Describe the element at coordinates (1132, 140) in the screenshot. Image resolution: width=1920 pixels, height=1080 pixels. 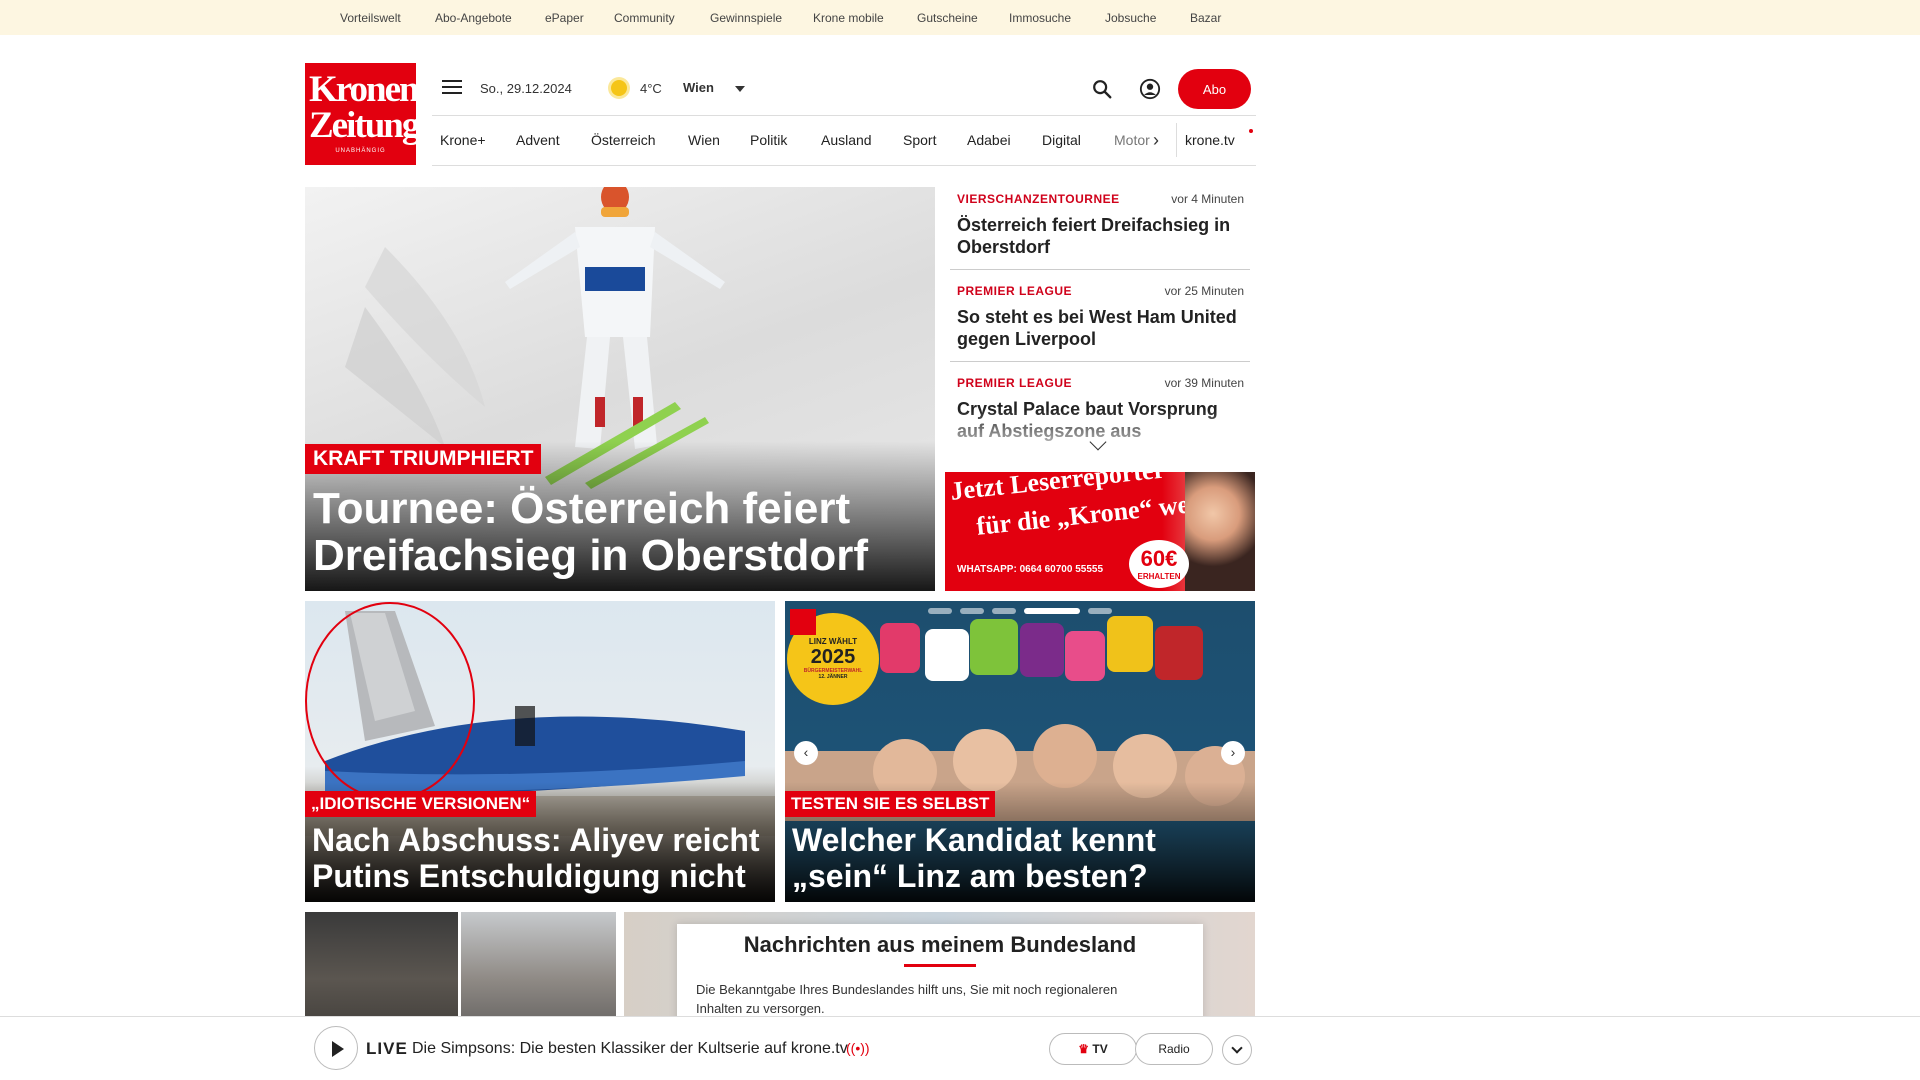
I see `nav-item-motor: Motor` at that location.